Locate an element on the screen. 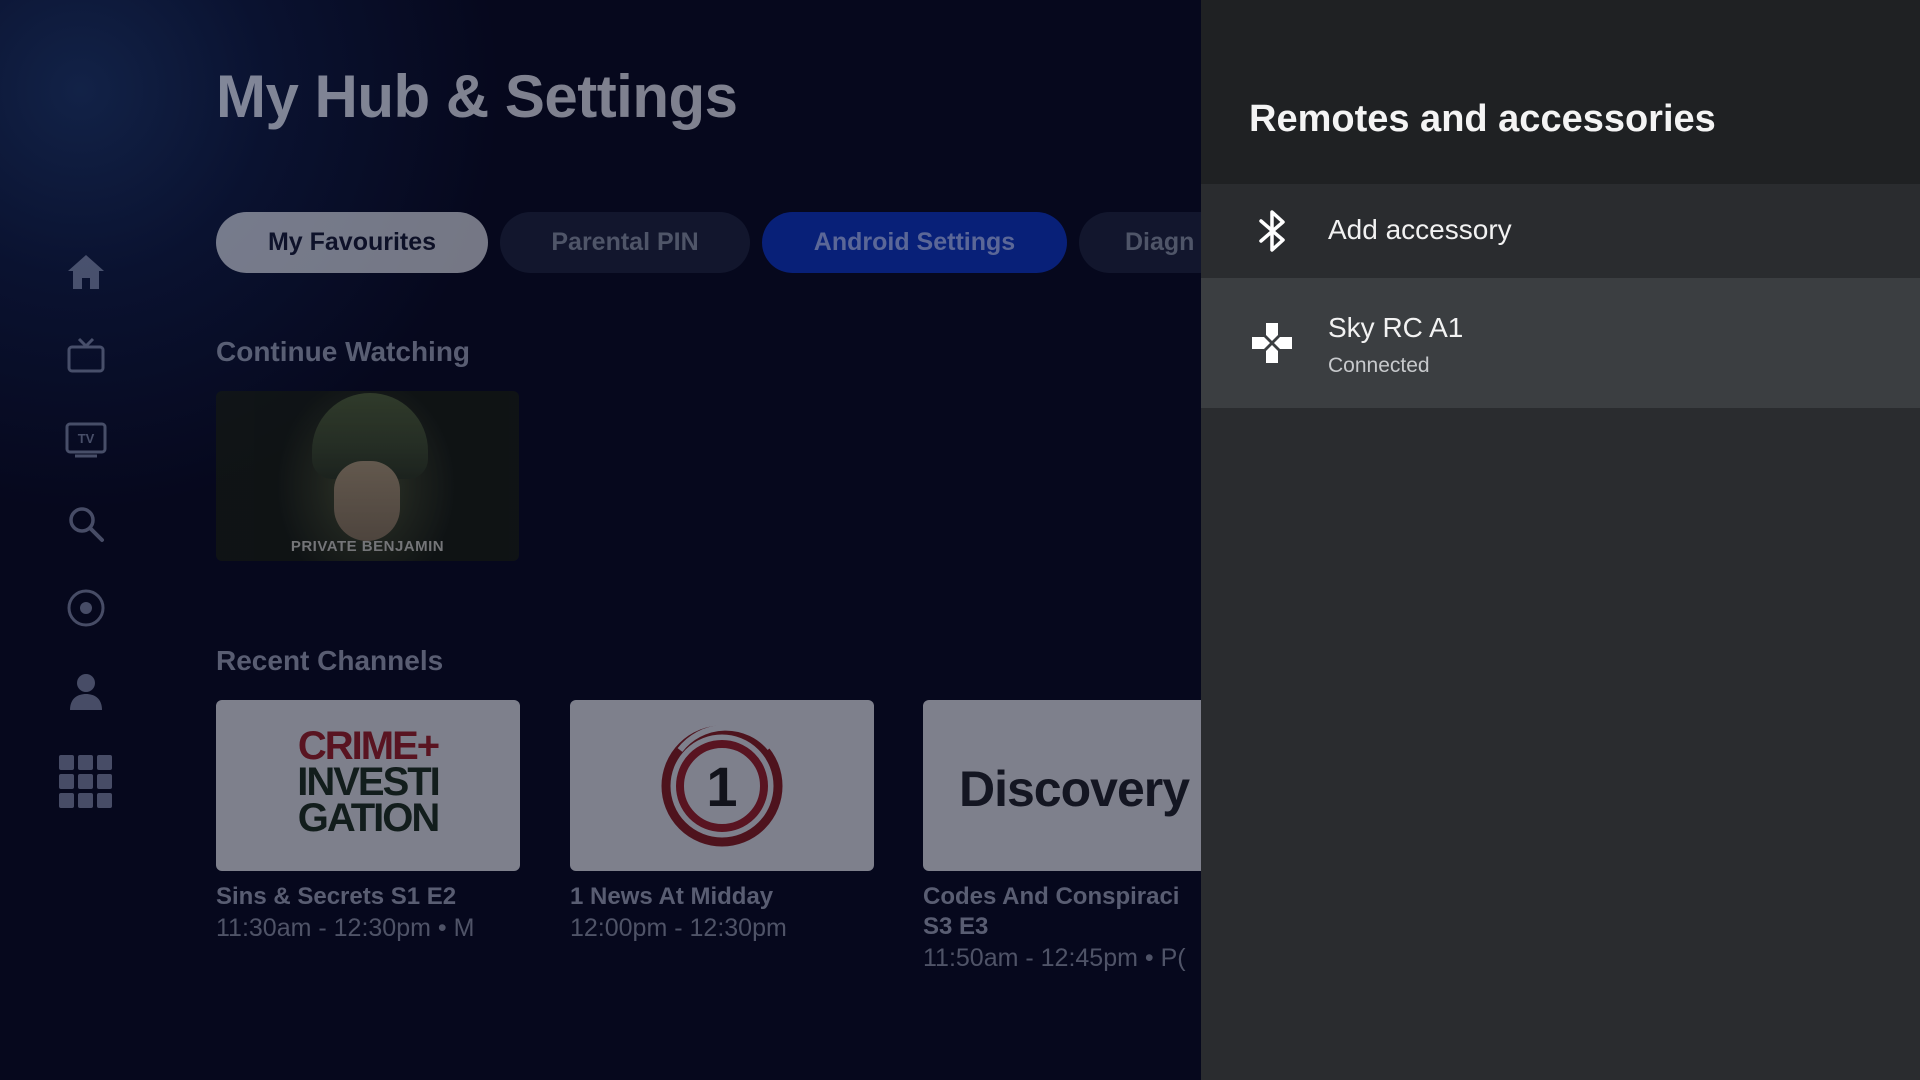 The height and width of the screenshot is (1080, 1920). thumbnail-face is located at coordinates (367, 501).